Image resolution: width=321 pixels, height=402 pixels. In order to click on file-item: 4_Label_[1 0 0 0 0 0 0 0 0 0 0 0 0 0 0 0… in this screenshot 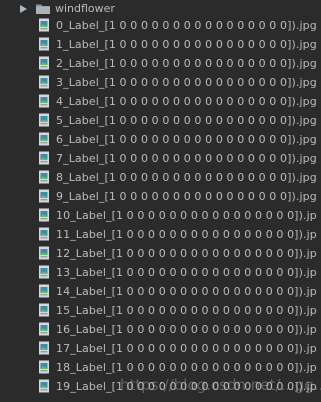, I will do `click(160, 101)`.